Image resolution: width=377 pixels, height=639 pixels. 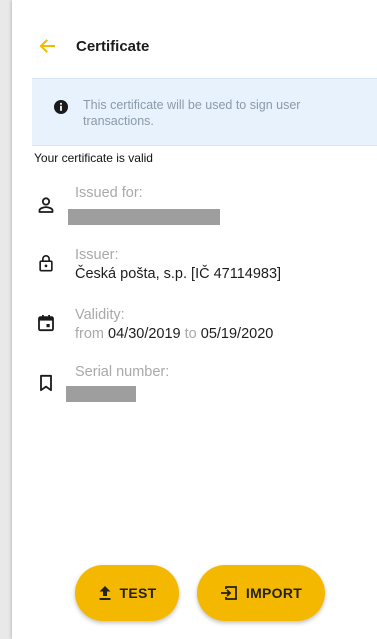 I want to click on validity-value: from 04/30/2019 to 05/19/2020, so click(x=174, y=334).